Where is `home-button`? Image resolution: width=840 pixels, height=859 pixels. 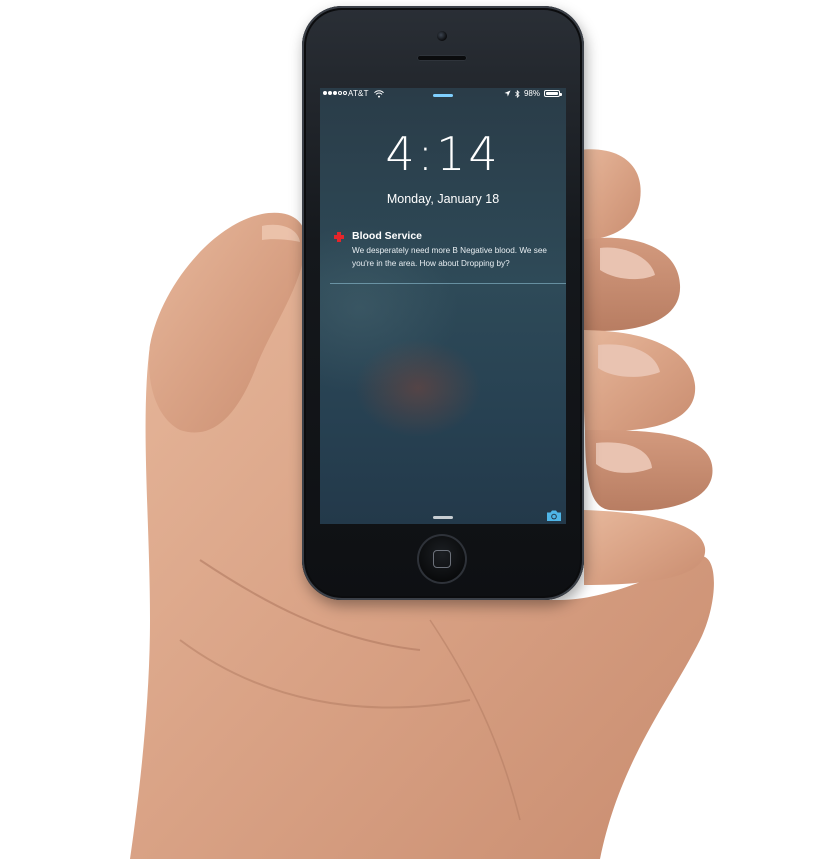 home-button is located at coordinates (442, 559).